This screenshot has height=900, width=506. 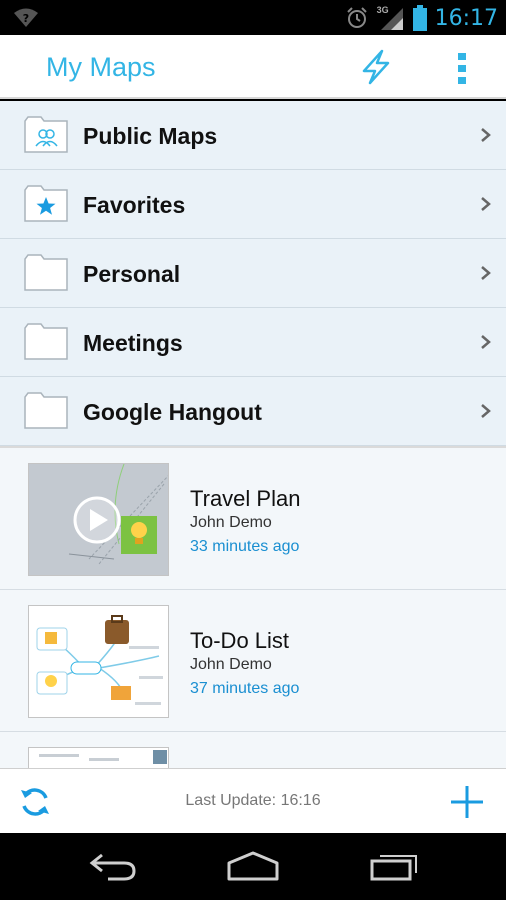 What do you see at coordinates (245, 498) in the screenshot?
I see `map-name: Travel Plan` at bounding box center [245, 498].